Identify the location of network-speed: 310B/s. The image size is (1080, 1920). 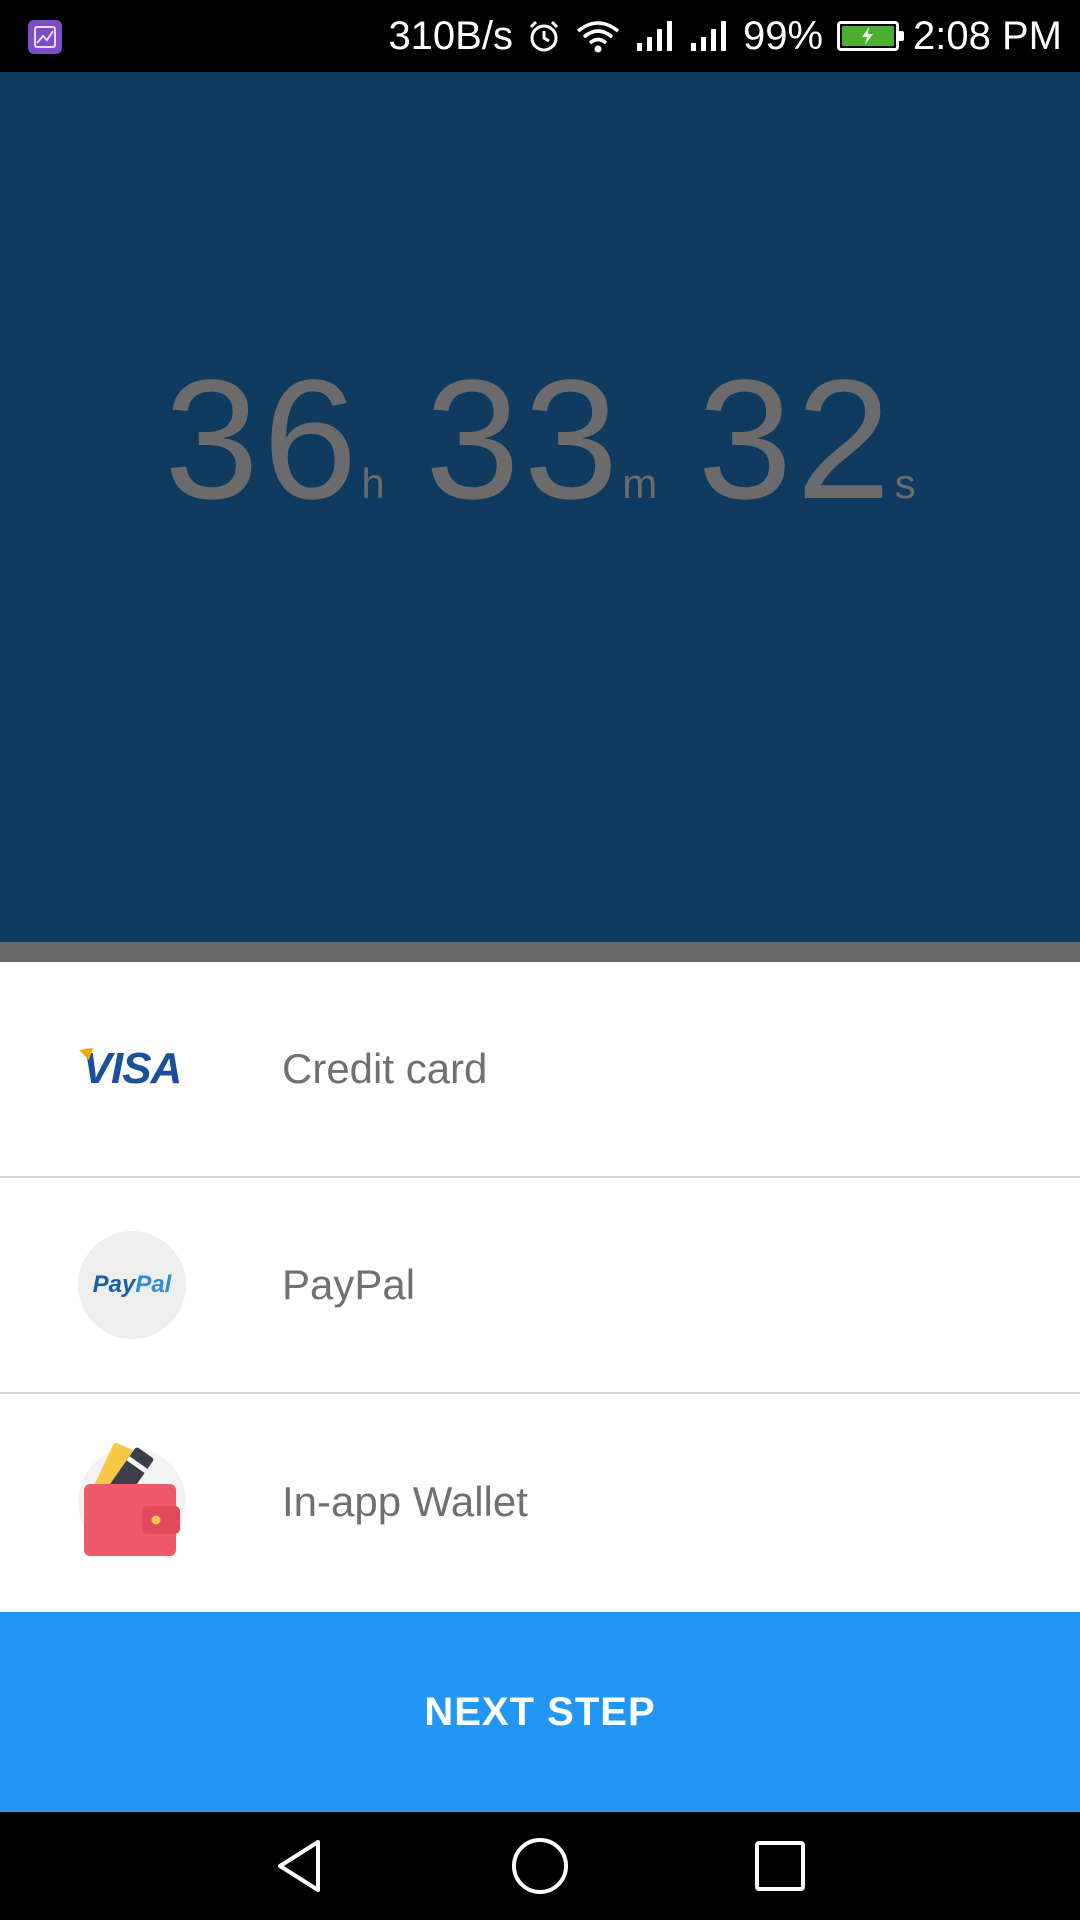
(450, 35).